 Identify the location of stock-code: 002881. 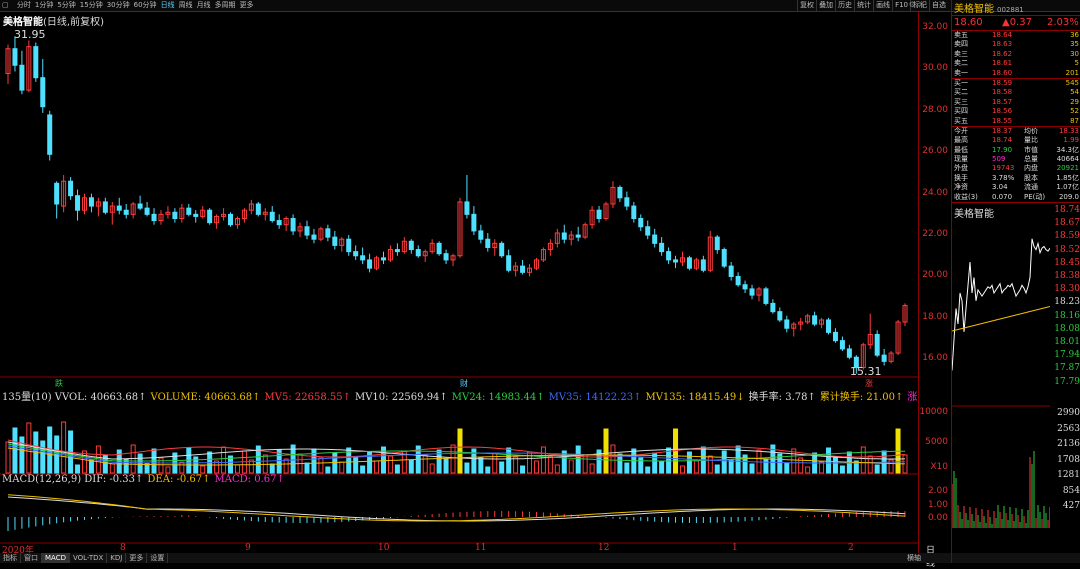
(1010, 10).